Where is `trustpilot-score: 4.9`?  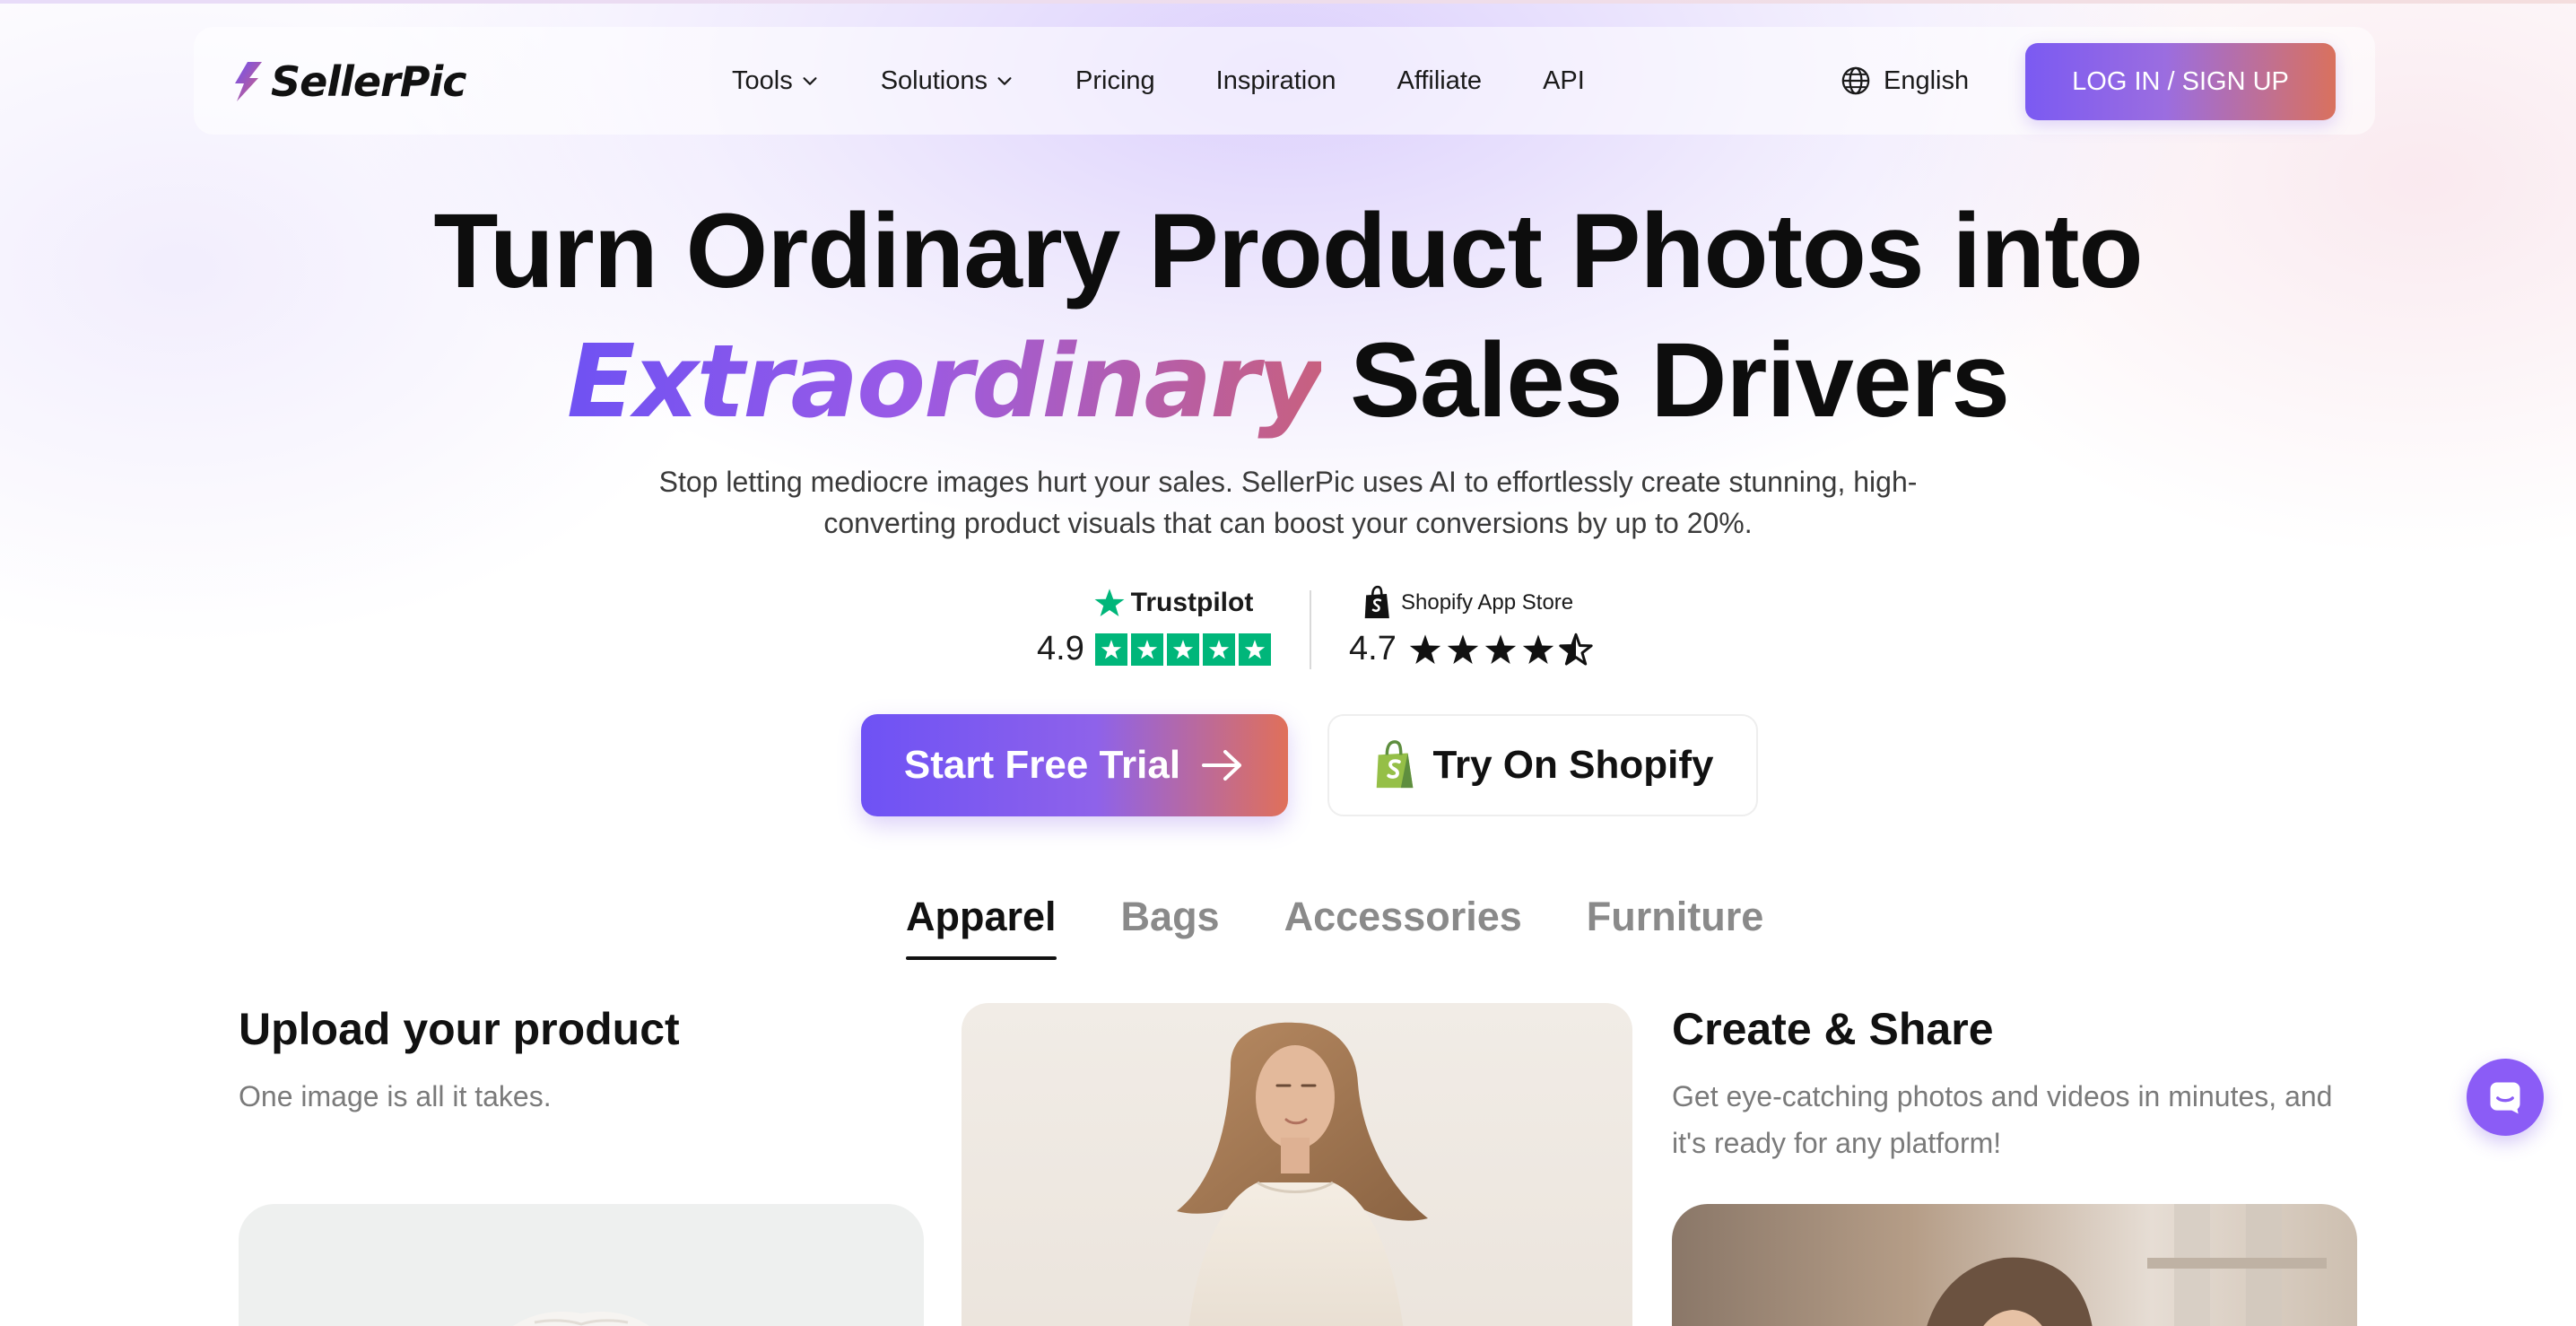 trustpilot-score: 4.9 is located at coordinates (1060, 648).